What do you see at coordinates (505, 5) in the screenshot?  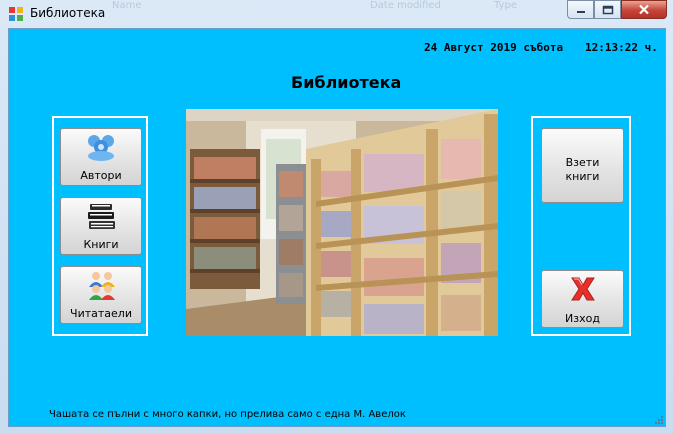 I see `ghost-column-type: Type` at bounding box center [505, 5].